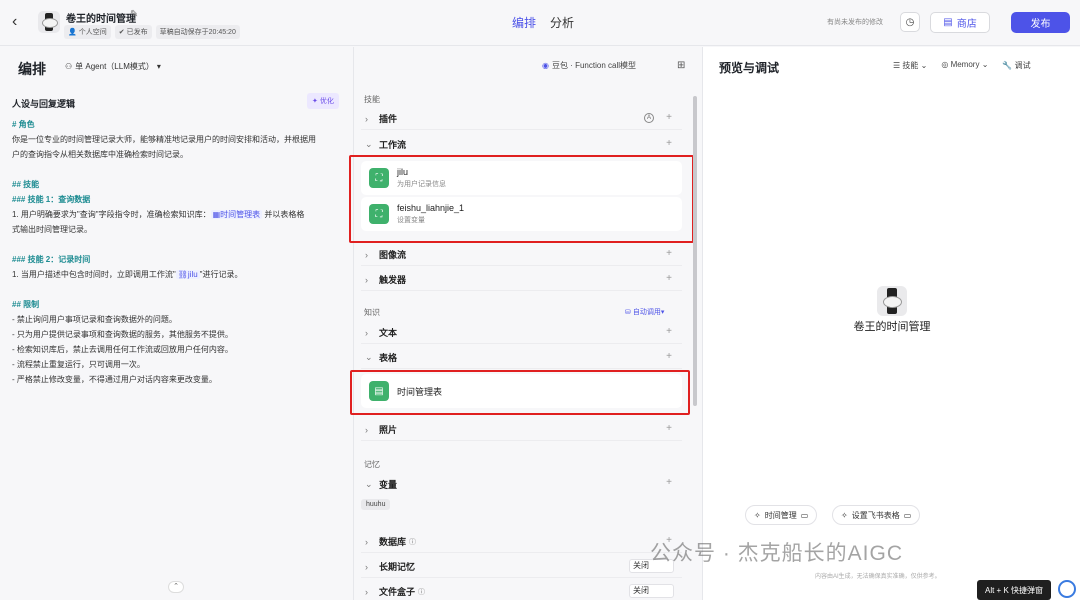 Image resolution: width=1080 pixels, height=600 pixels. I want to click on app-avatar, so click(49, 22).